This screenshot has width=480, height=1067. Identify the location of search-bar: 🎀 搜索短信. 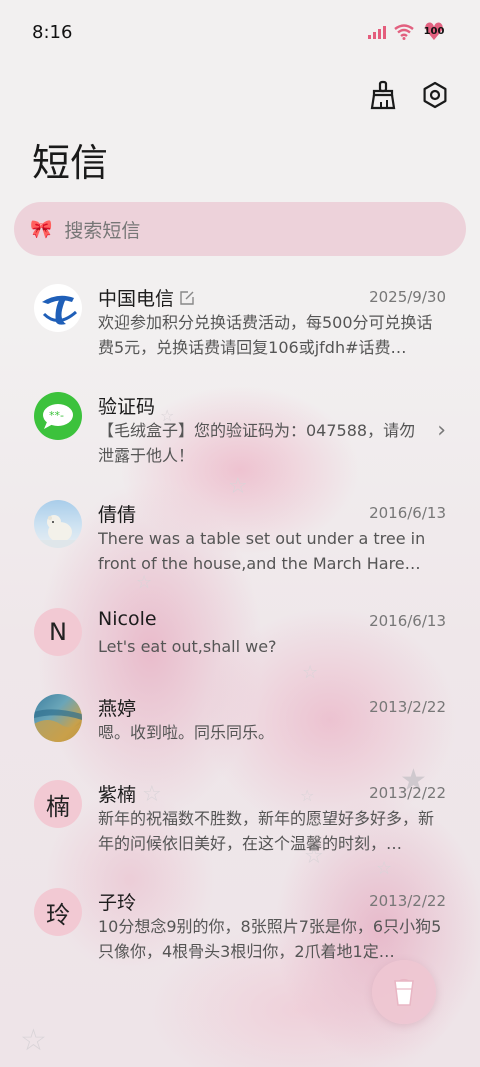
(240, 229).